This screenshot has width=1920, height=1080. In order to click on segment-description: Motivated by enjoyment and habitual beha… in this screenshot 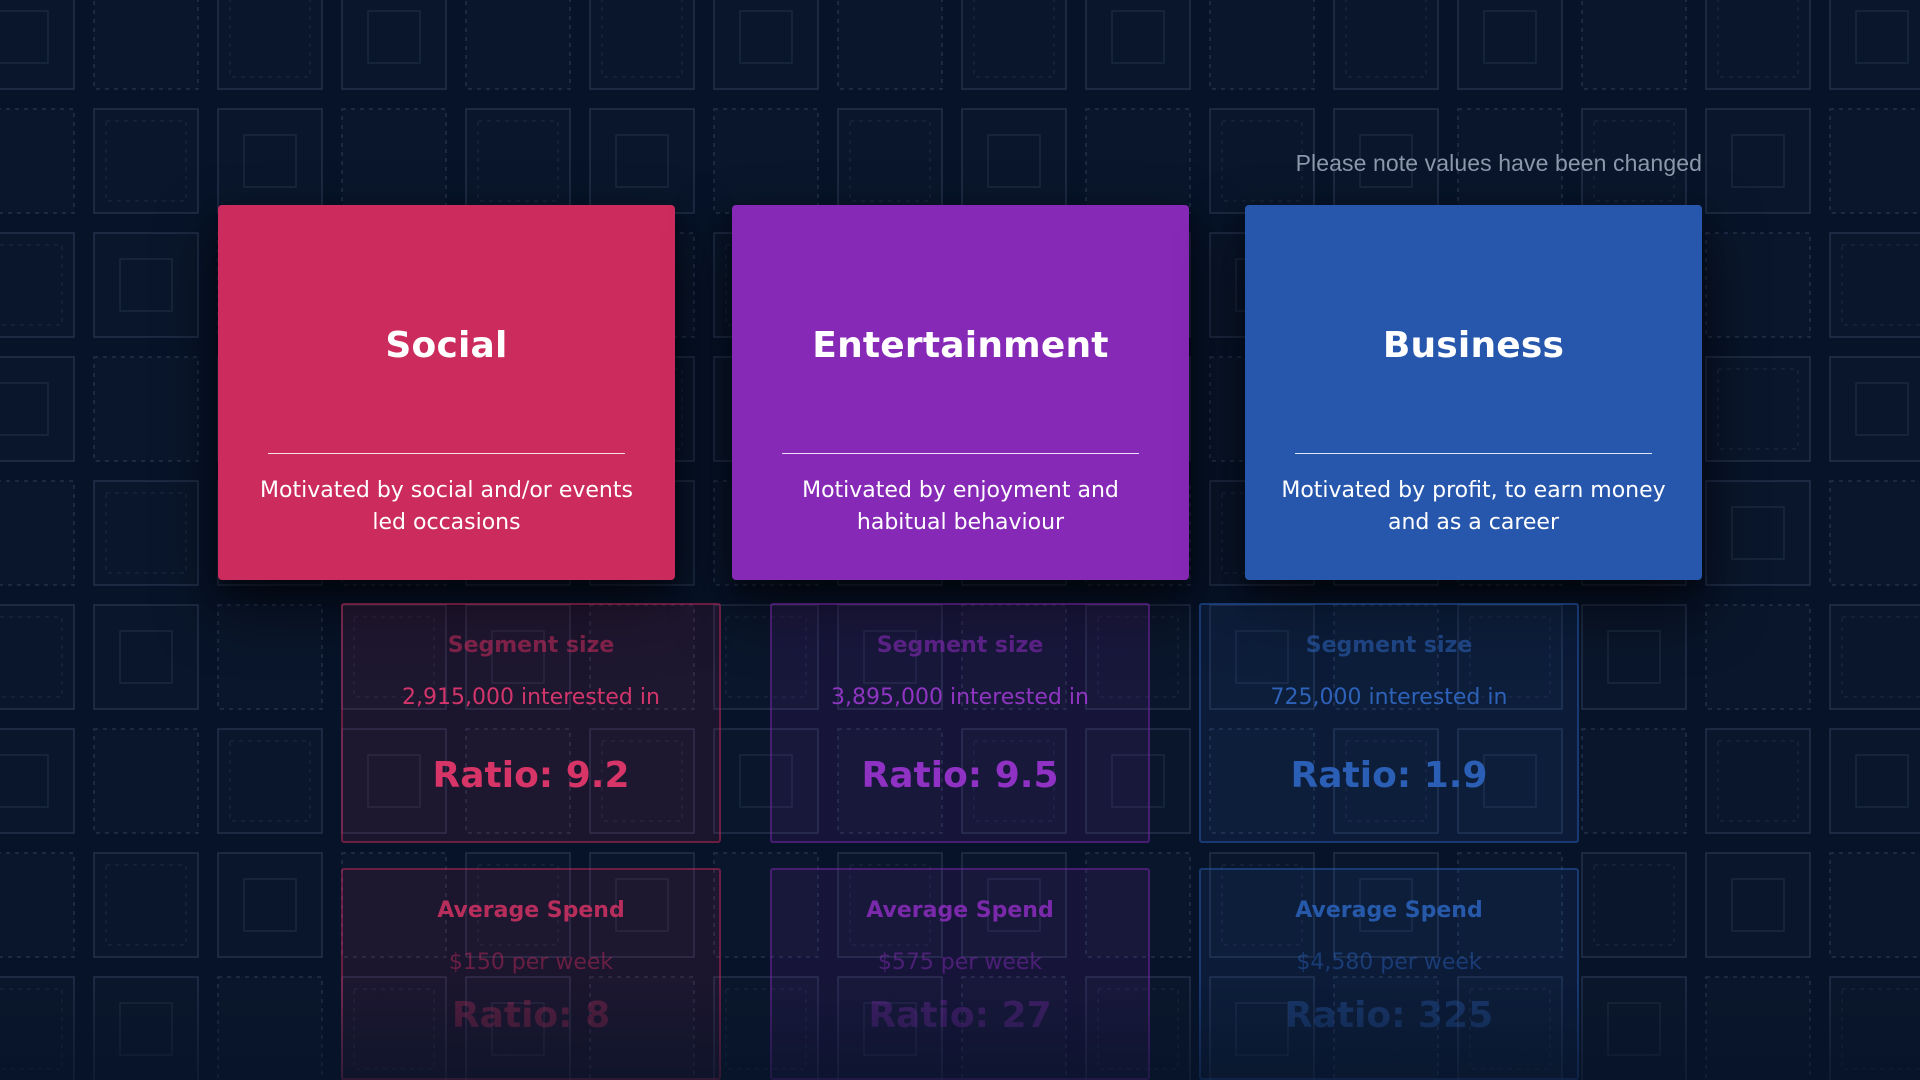, I will do `click(960, 506)`.